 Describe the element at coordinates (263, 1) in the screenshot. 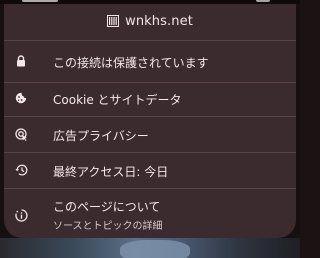

I see `status-icons-fragment` at that location.